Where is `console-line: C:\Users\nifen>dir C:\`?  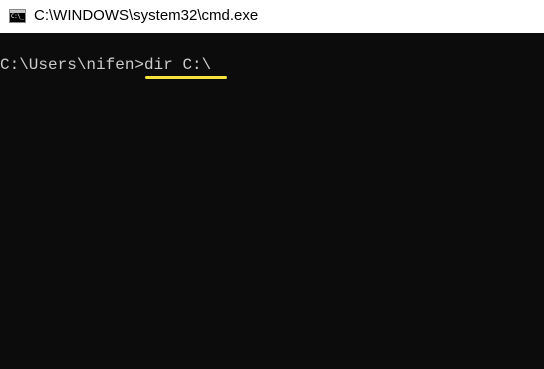 console-line: C:\Users\nifen>dir C:\ is located at coordinates (105, 65).